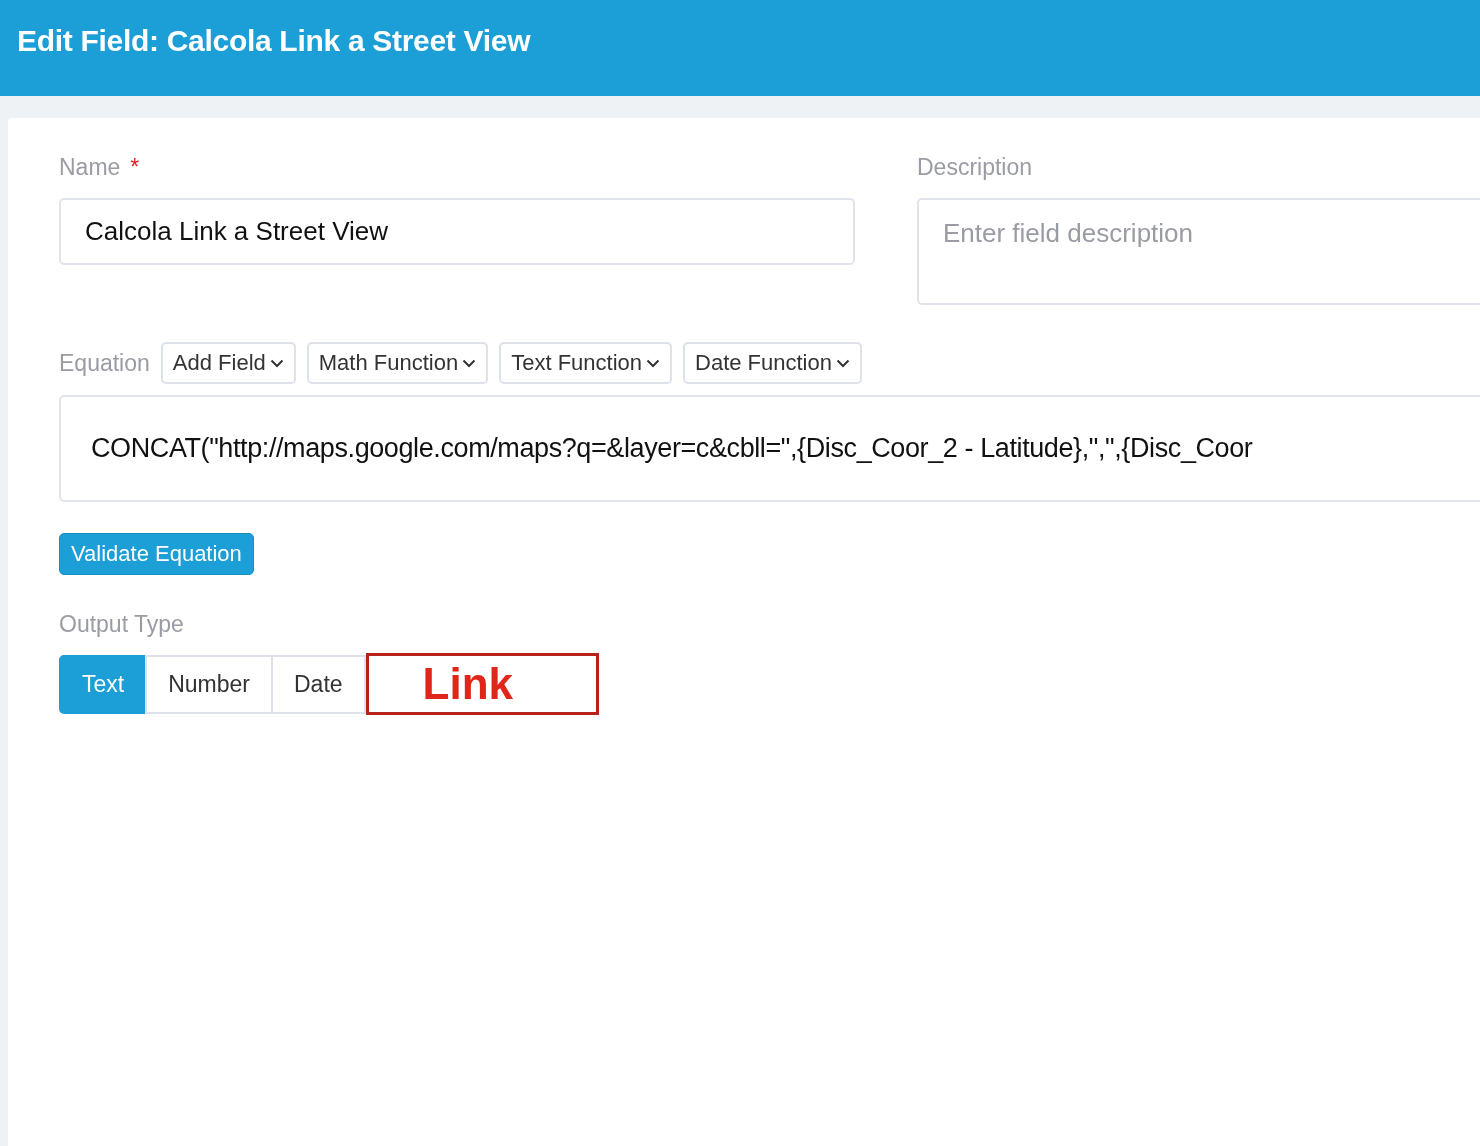 The image size is (1480, 1146). I want to click on description-label: Description, so click(975, 167).